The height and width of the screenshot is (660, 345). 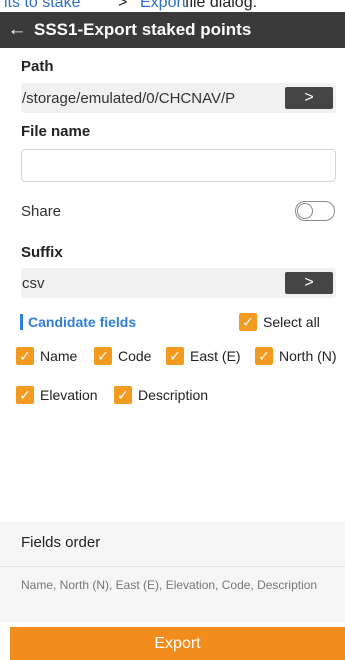 What do you see at coordinates (42, 252) in the screenshot?
I see `suffix-label: Suffix` at bounding box center [42, 252].